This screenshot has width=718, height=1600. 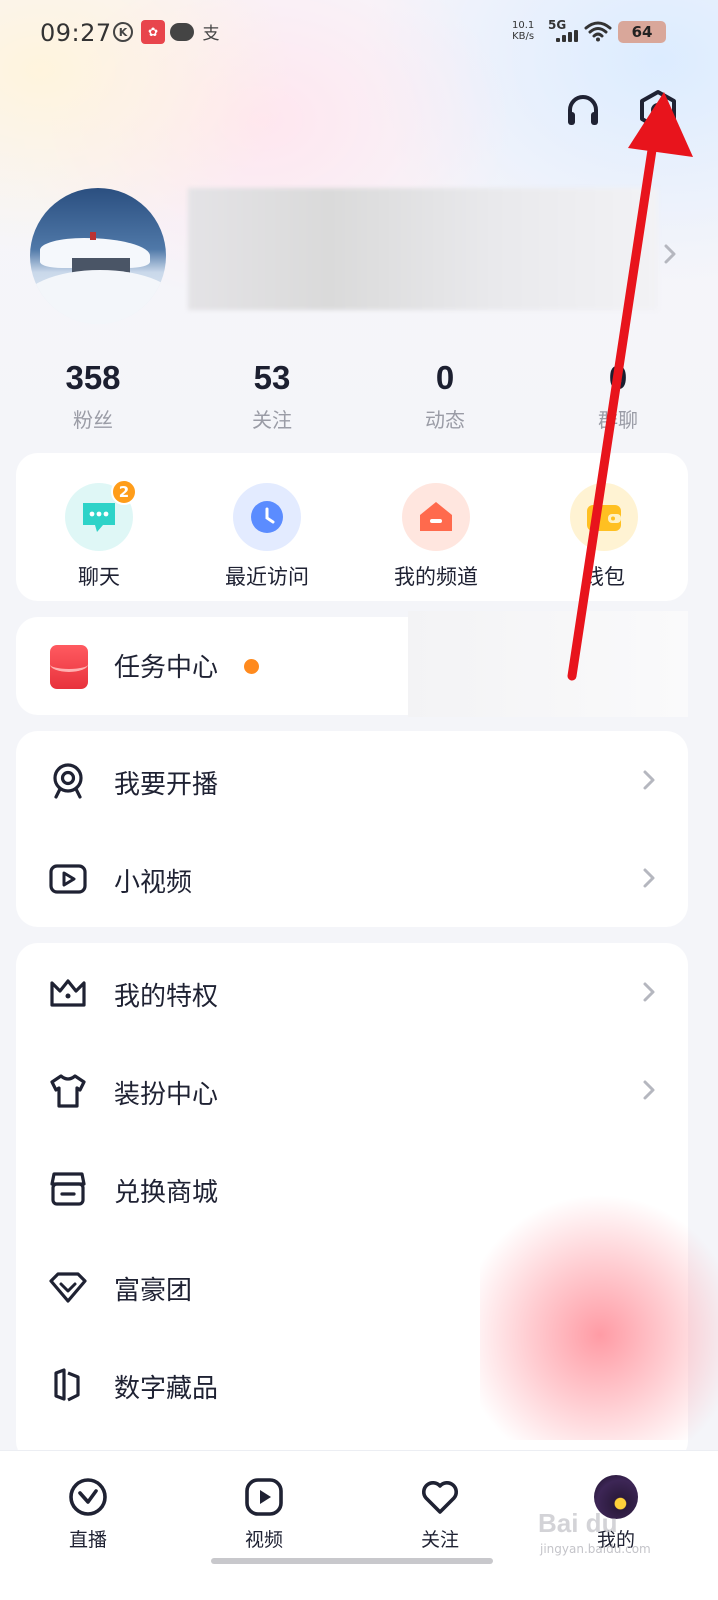 I want to click on wifi-icon, so click(x=598, y=31).